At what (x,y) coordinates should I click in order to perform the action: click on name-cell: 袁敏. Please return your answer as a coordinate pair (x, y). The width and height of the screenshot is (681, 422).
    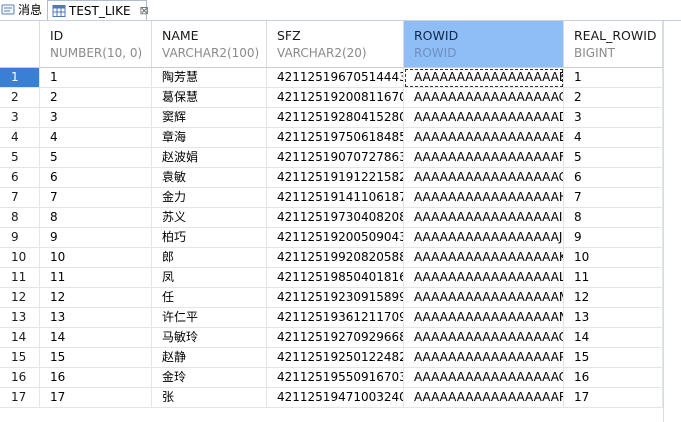
    Looking at the image, I should click on (209, 178).